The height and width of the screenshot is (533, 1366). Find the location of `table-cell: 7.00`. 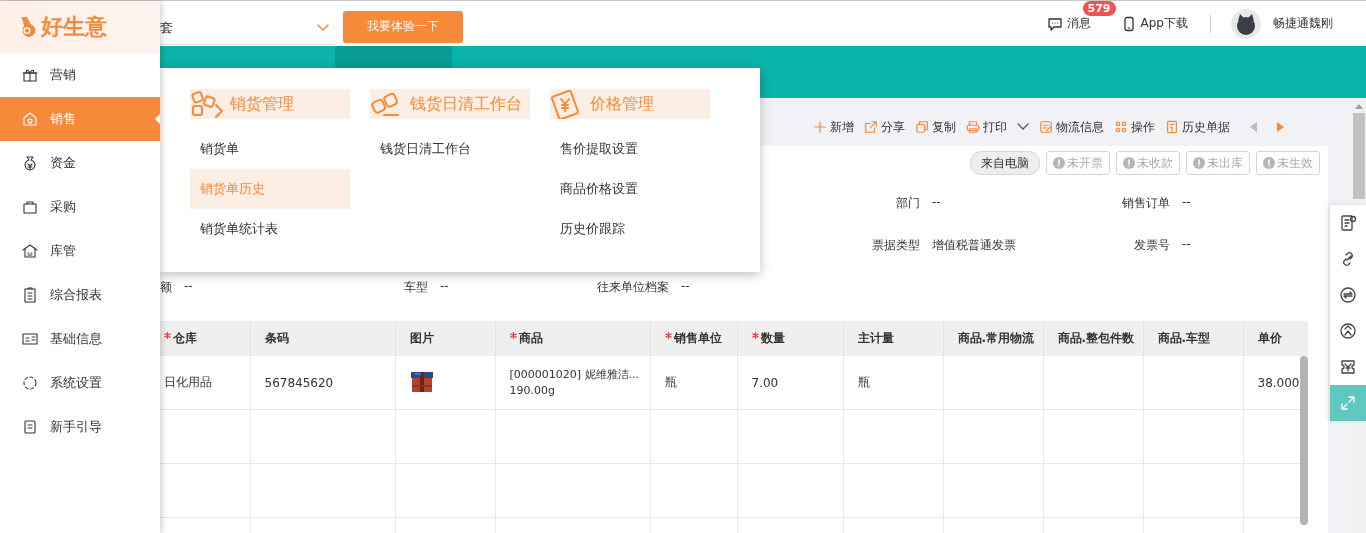

table-cell: 7.00 is located at coordinates (790, 383).